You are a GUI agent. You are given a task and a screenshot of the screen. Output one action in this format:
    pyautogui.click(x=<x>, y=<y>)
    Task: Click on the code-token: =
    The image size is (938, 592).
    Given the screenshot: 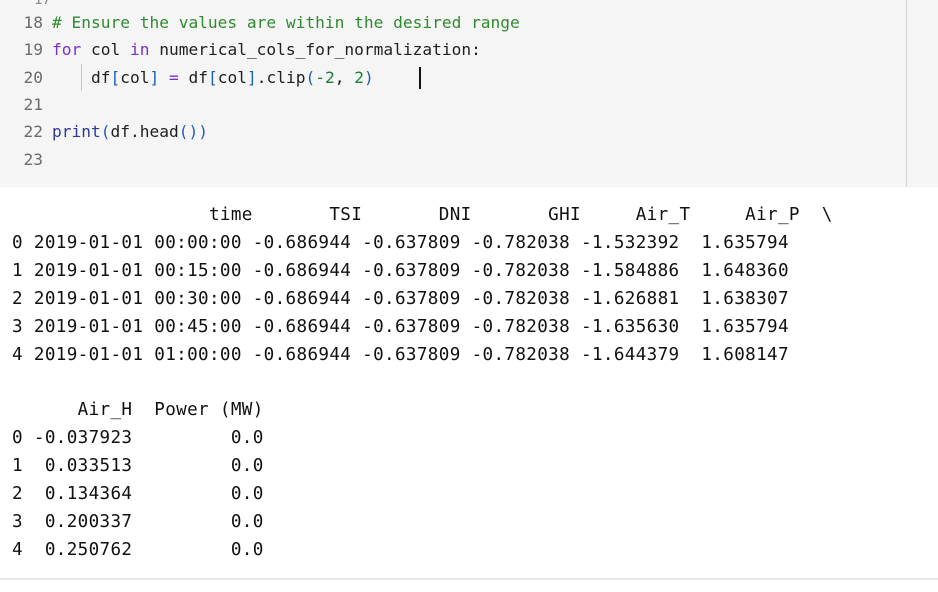 What is the action you would take?
    pyautogui.click(x=173, y=77)
    